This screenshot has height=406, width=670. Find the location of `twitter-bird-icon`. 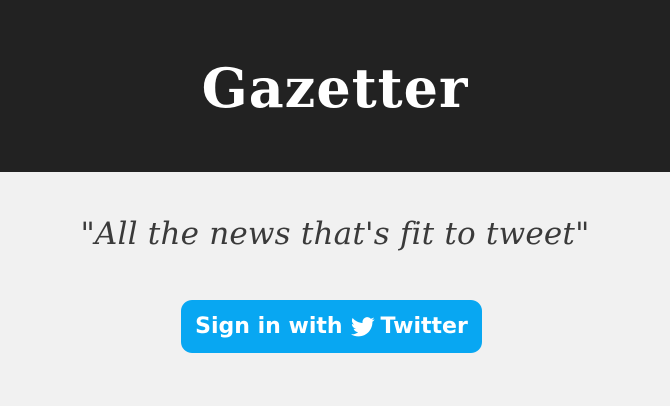

twitter-bird-icon is located at coordinates (362, 326).